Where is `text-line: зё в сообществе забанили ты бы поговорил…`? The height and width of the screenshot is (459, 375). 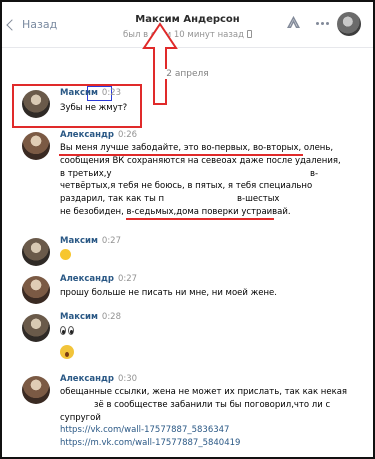 text-line: зё в сообществе забанили ты бы поговорил… is located at coordinates (212, 404).